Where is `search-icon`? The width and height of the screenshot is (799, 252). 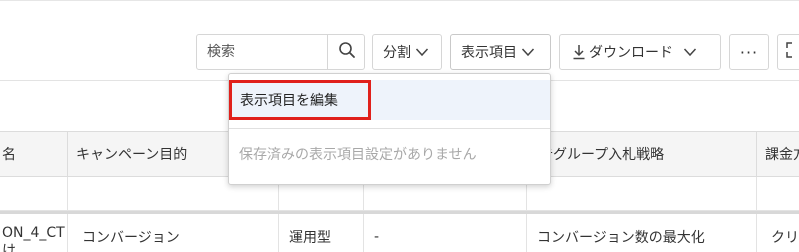
search-icon is located at coordinates (347, 52).